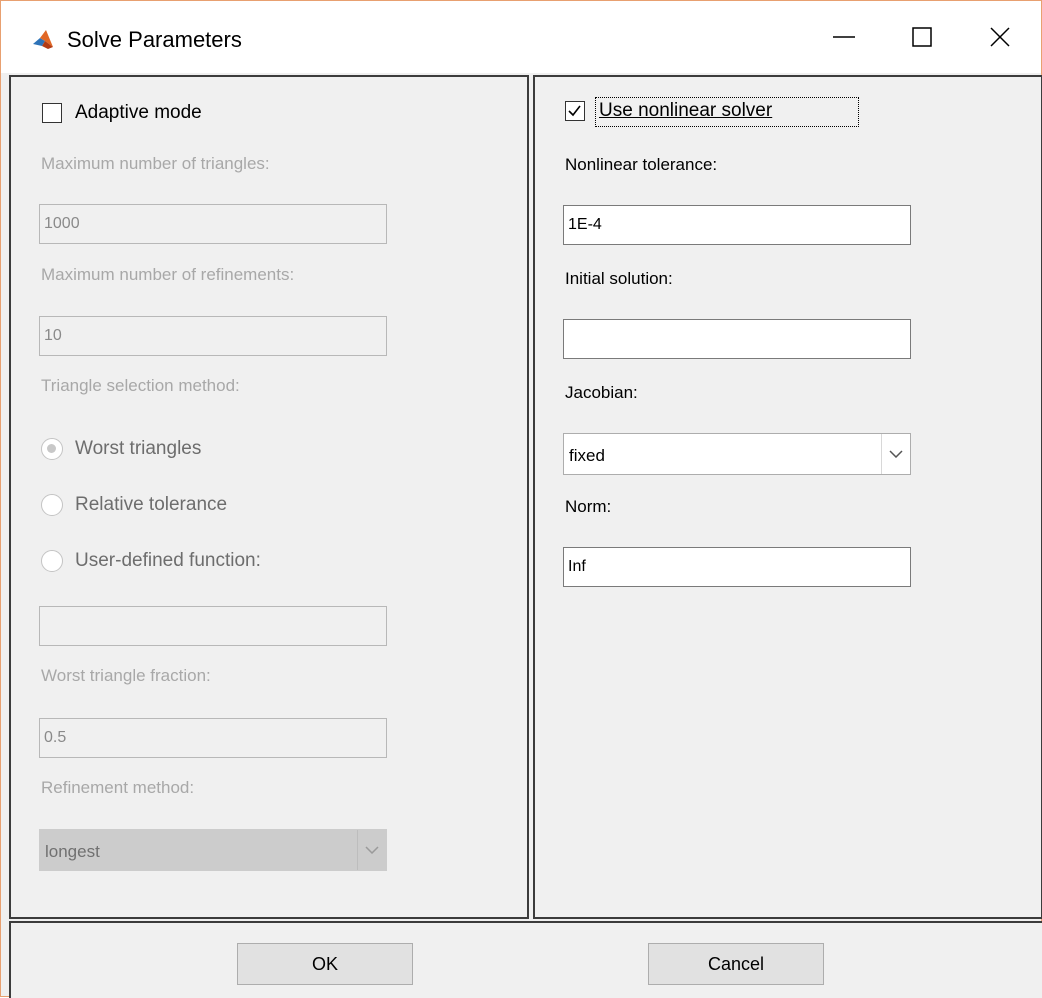  Describe the element at coordinates (588, 506) in the screenshot. I see `norm-label: Norm:` at that location.